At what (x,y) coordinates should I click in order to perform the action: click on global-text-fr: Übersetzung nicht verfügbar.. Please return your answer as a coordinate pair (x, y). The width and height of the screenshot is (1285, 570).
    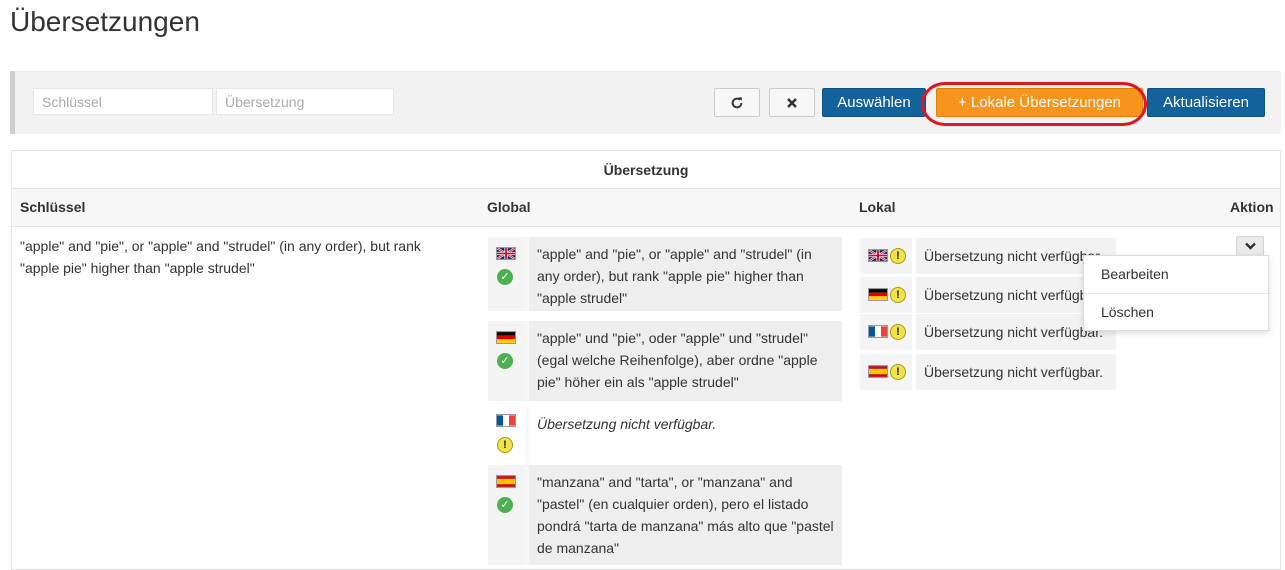
    Looking at the image, I should click on (685, 436).